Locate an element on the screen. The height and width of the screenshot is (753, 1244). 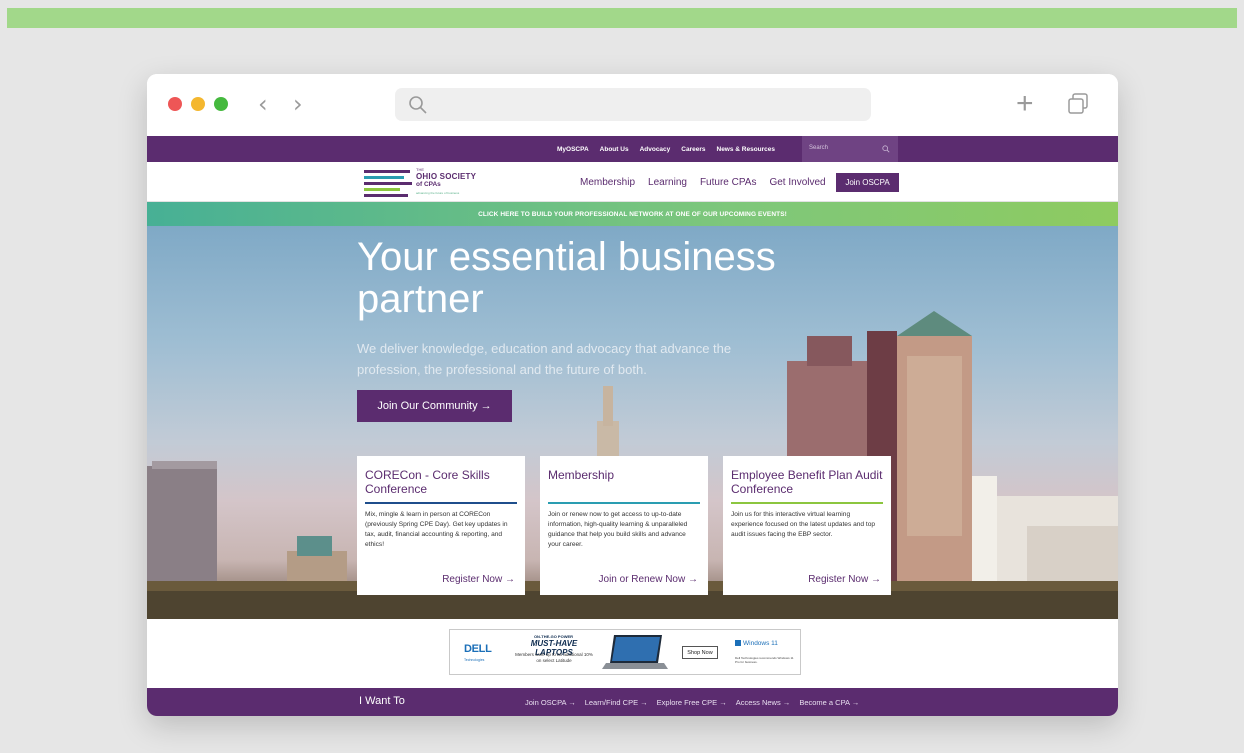
shop-now-button: Shop Now is located at coordinates (700, 652).